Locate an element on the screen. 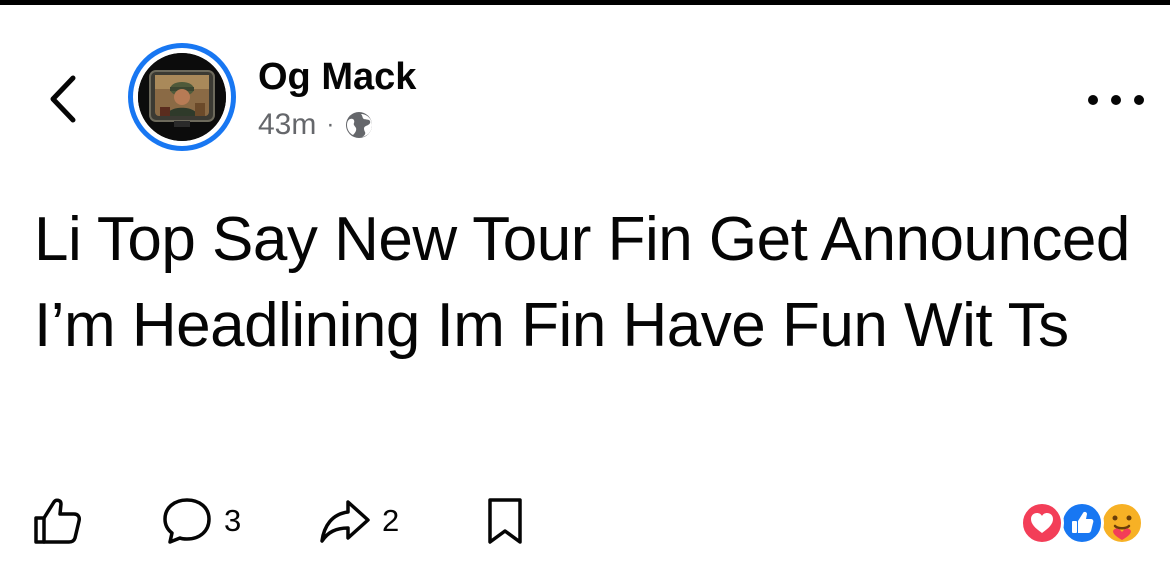  author-name: Og Mack is located at coordinates (337, 77).